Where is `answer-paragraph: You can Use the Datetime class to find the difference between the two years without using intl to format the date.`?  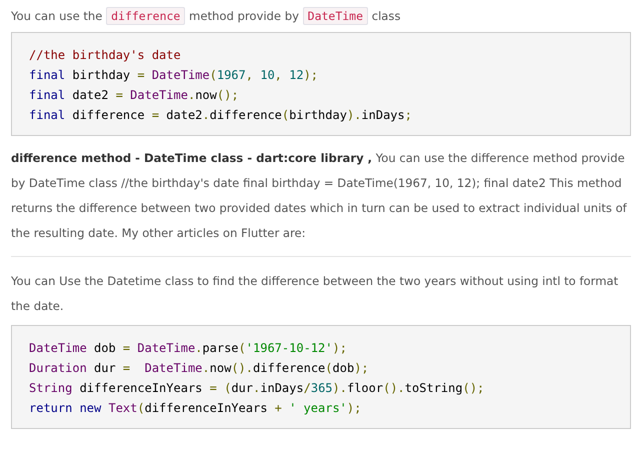
answer-paragraph: You can Use the Datetime class to find the difference between the two years without using intl to format the date. is located at coordinates (315, 294).